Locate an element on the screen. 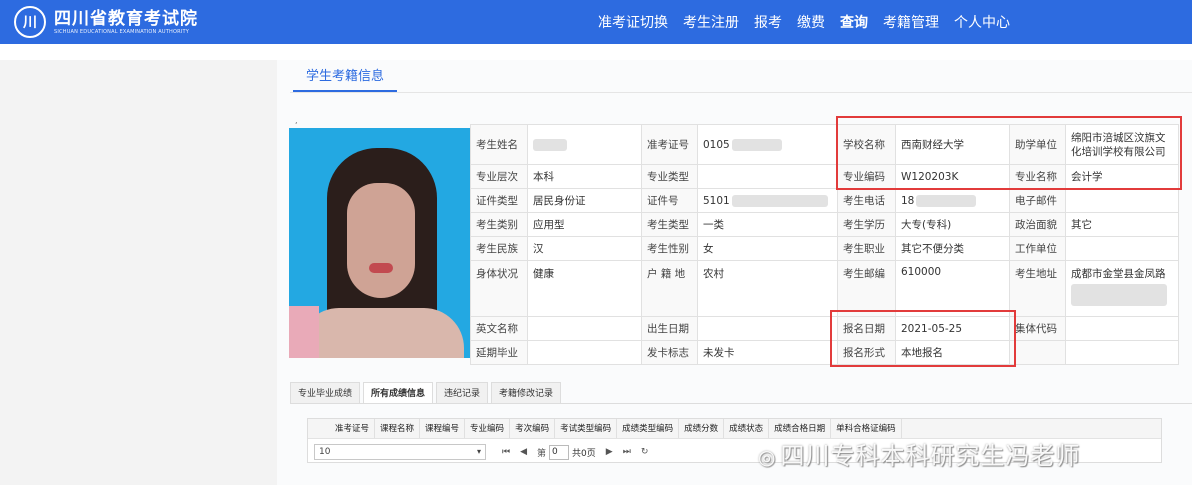 The image size is (1192, 485). tabs-divider is located at coordinates (741, 403).